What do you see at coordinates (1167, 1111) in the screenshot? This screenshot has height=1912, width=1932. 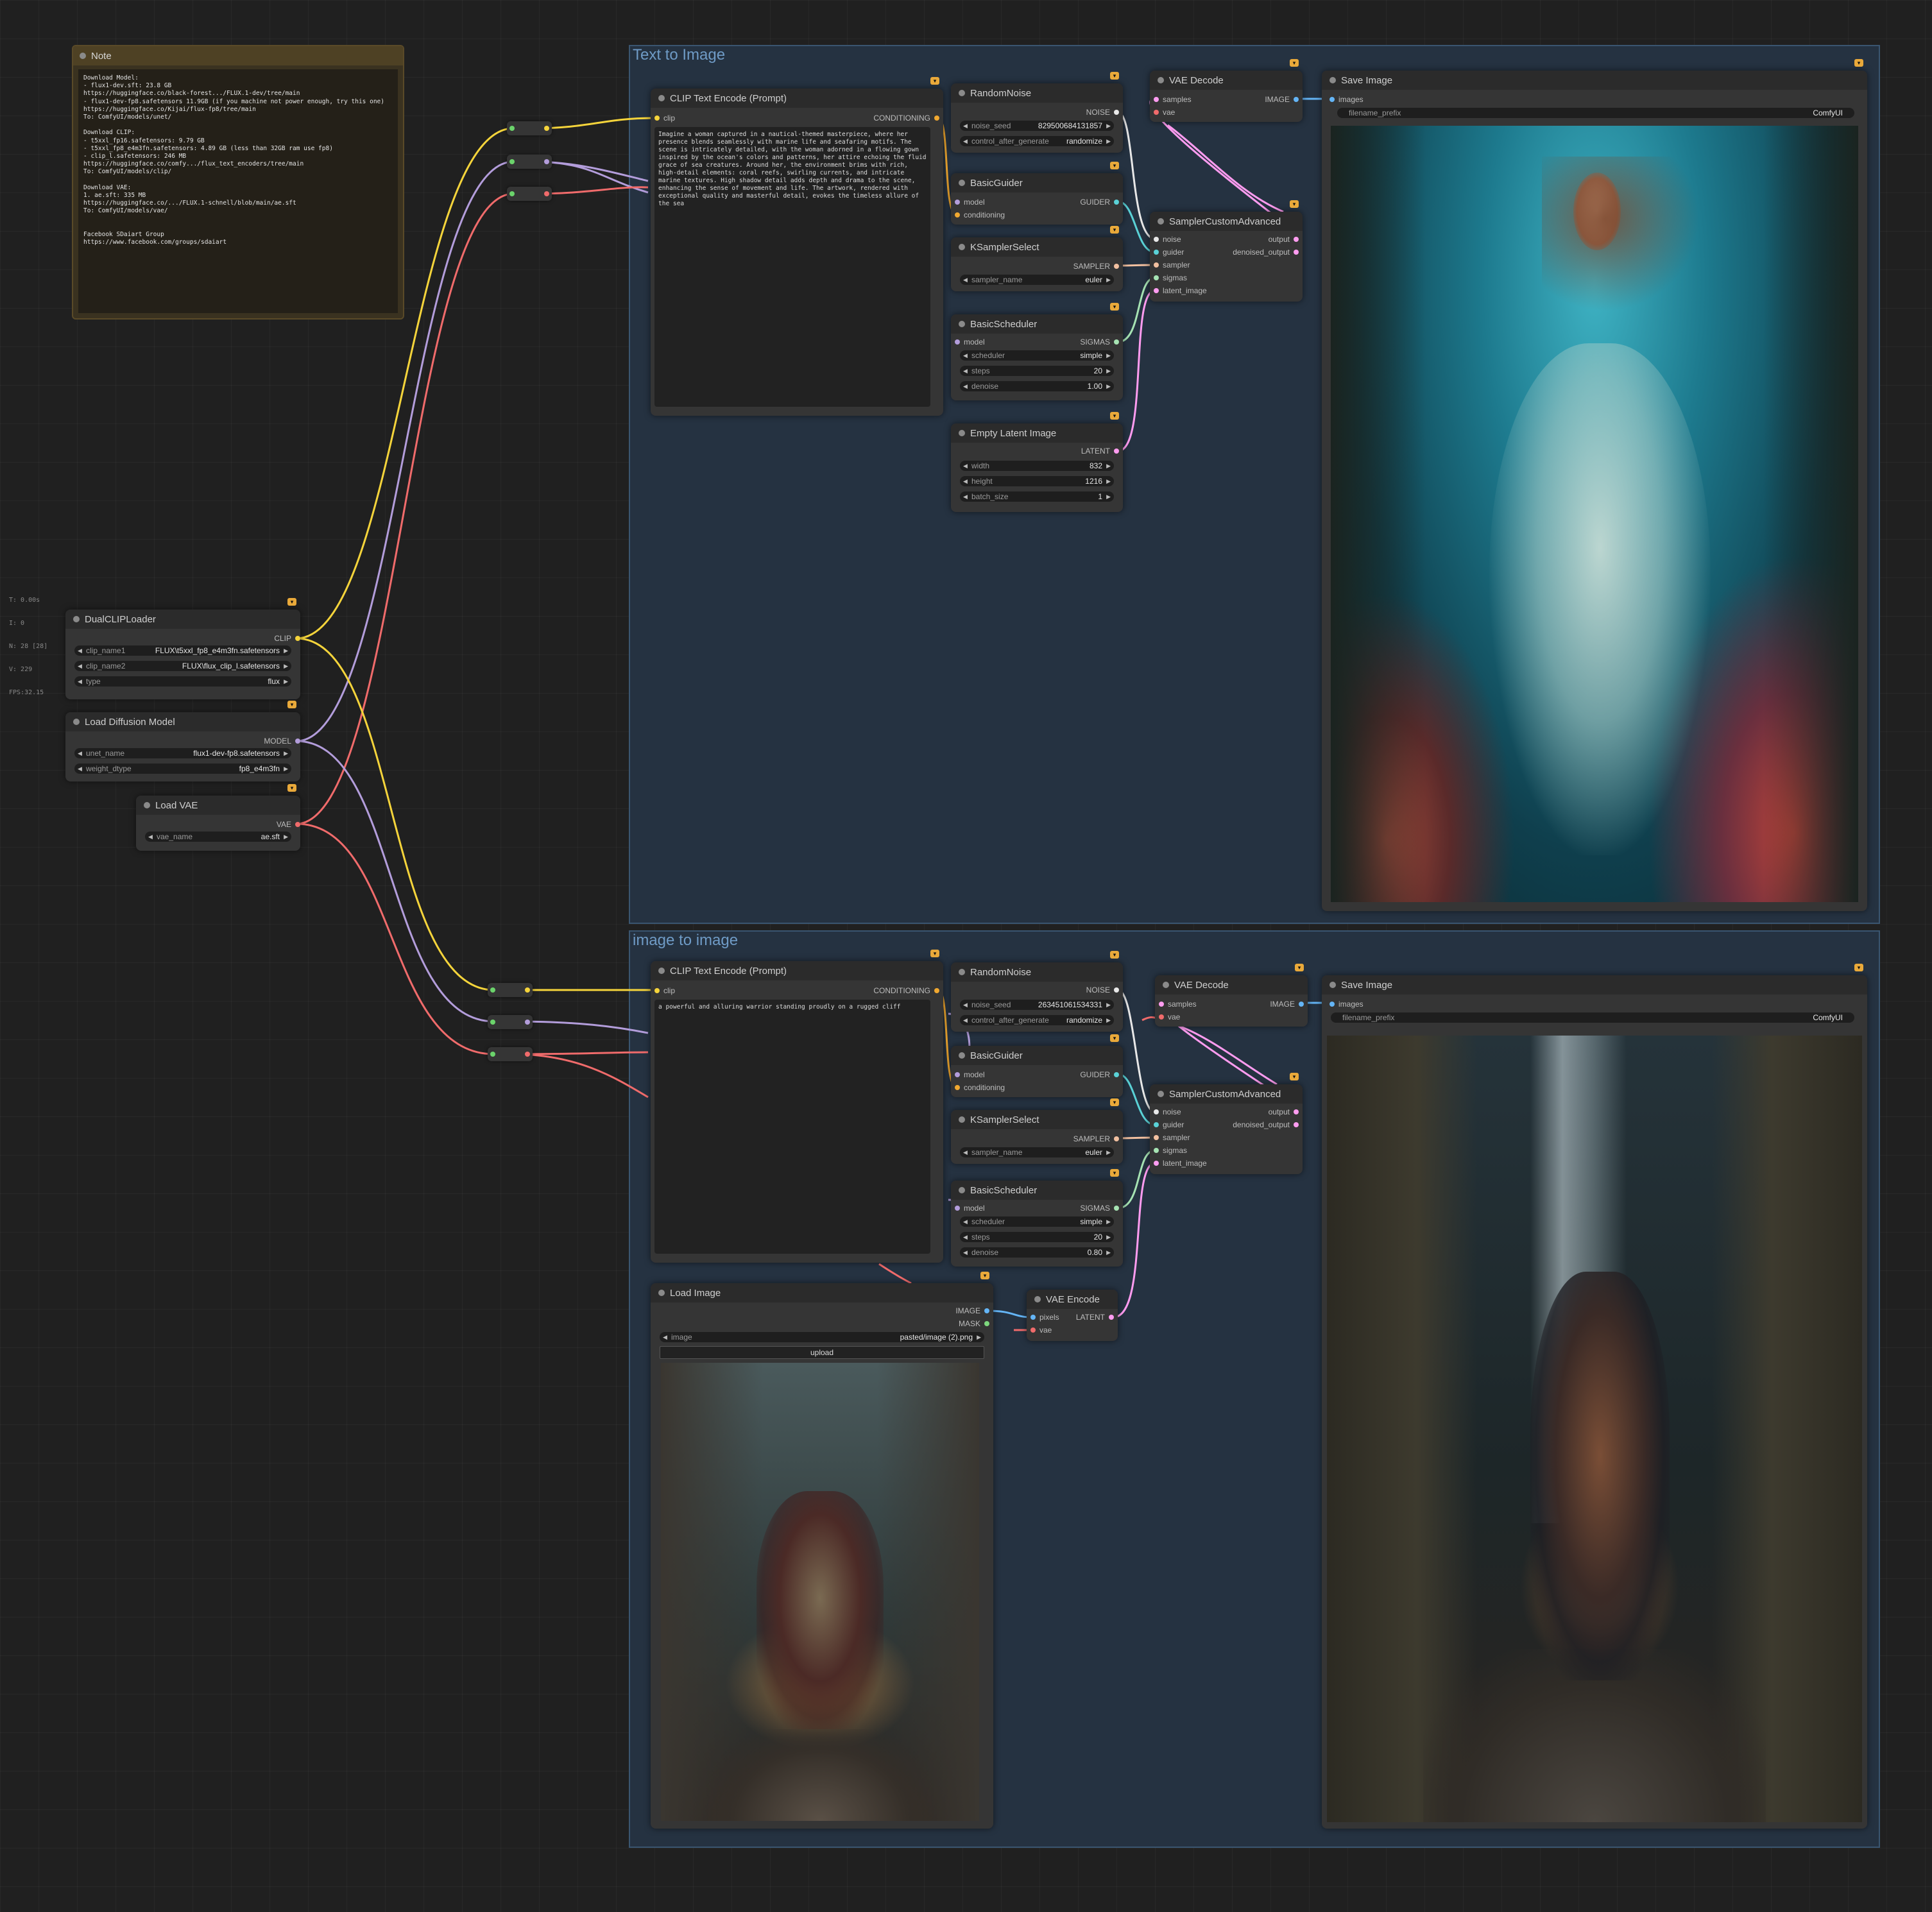 I see `noise-input: noise` at bounding box center [1167, 1111].